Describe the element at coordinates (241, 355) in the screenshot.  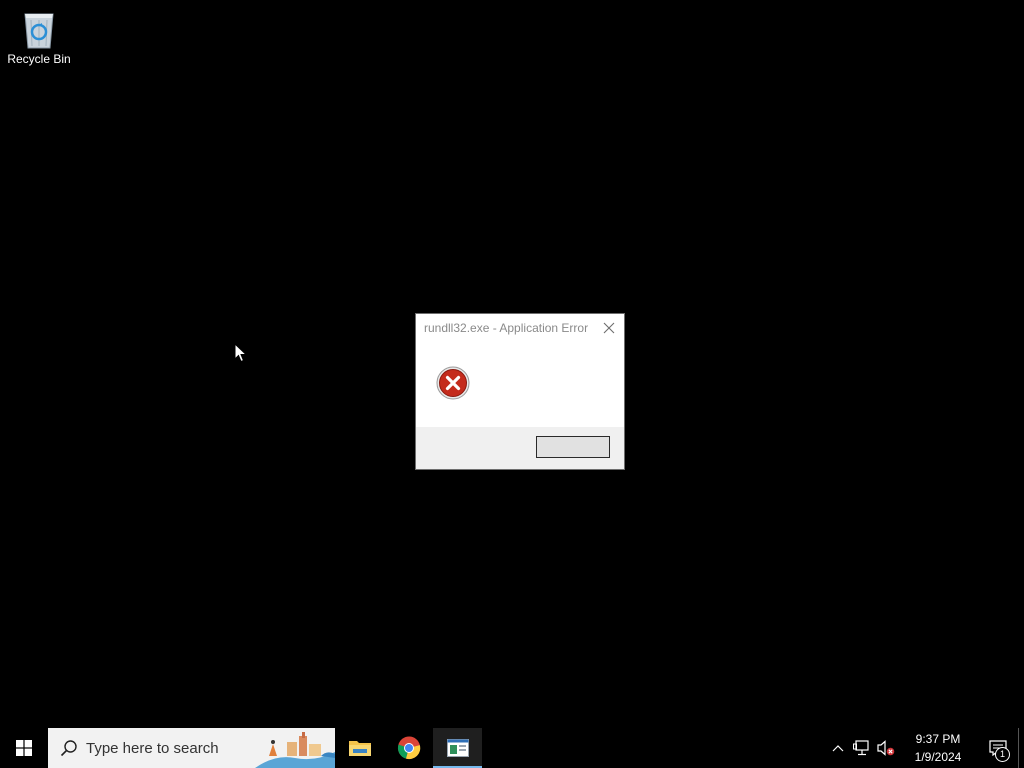
I see `mouse-cursor` at that location.